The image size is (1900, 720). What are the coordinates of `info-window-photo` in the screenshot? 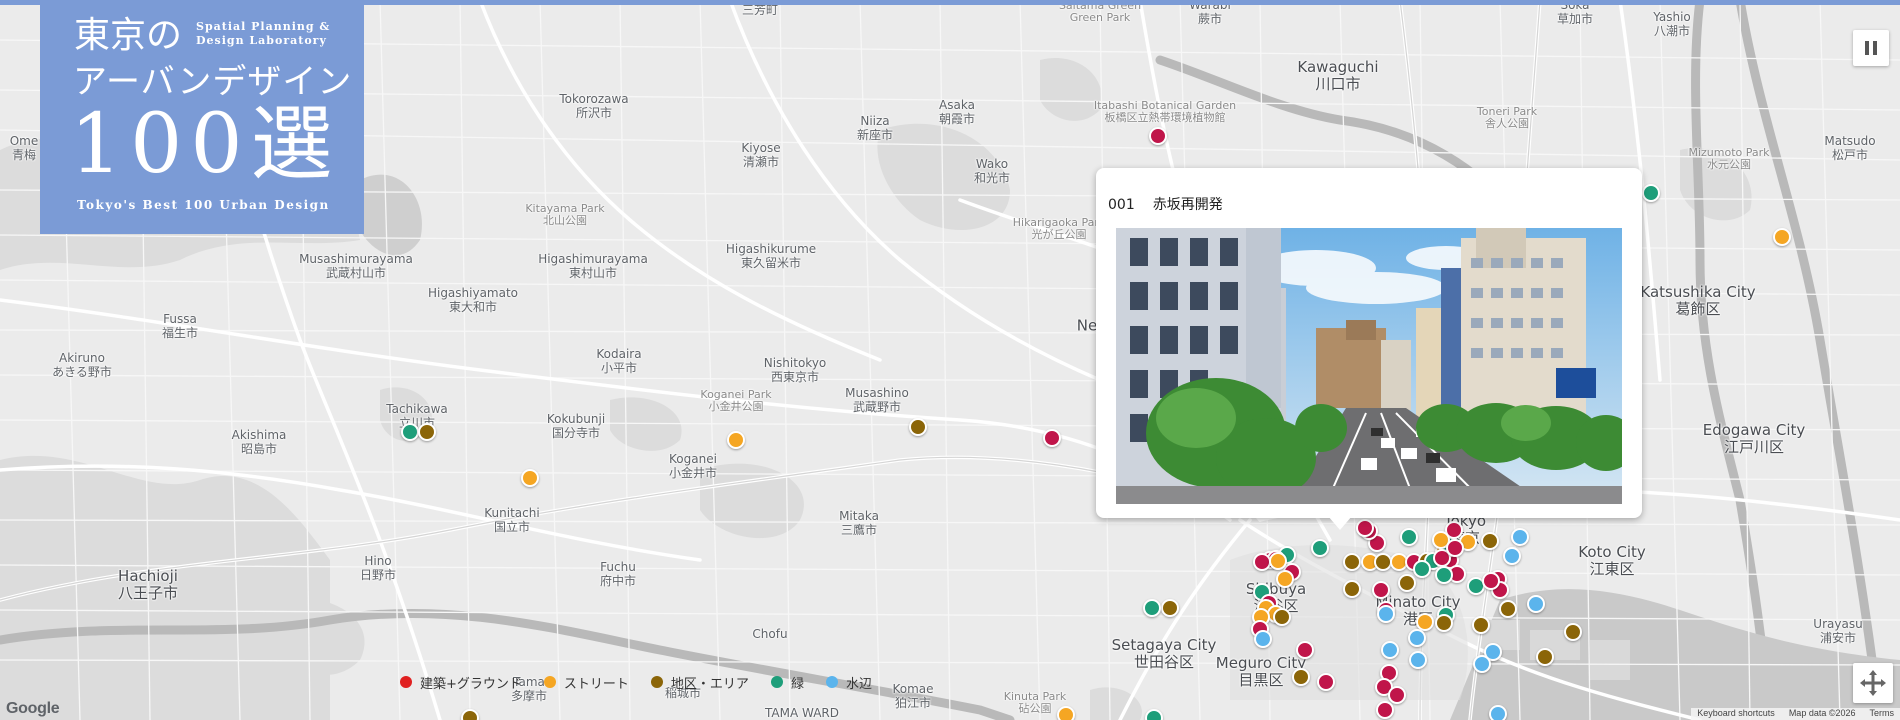 It's located at (1369, 366).